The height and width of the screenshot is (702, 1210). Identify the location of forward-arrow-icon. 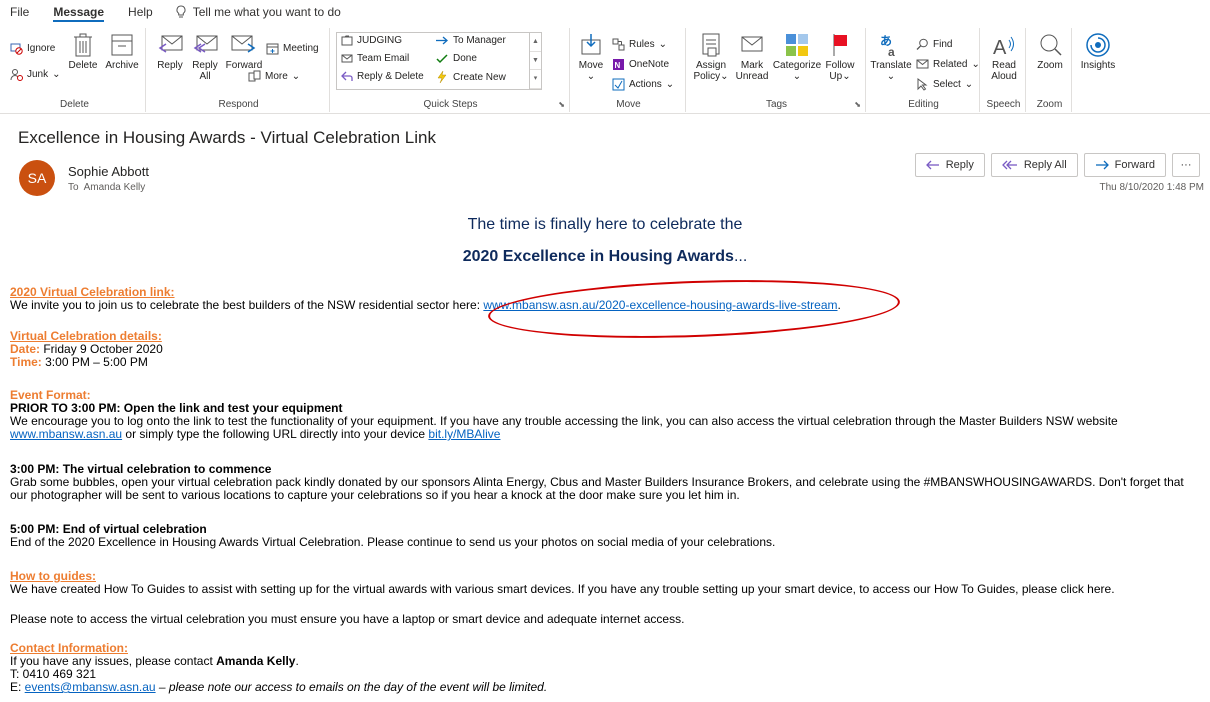
(1102, 165).